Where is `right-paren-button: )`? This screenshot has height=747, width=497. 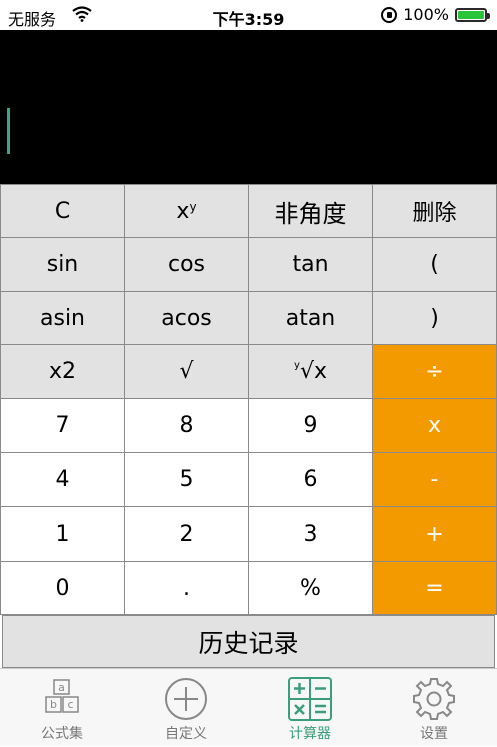
right-paren-button: ) is located at coordinates (434, 318).